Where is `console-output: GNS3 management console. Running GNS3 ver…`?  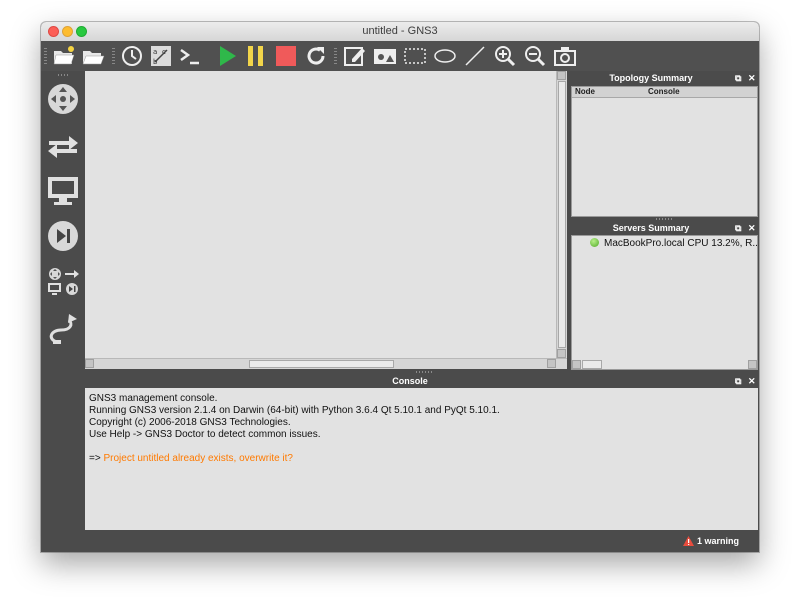 console-output: GNS3 management console. Running GNS3 ver… is located at coordinates (294, 429).